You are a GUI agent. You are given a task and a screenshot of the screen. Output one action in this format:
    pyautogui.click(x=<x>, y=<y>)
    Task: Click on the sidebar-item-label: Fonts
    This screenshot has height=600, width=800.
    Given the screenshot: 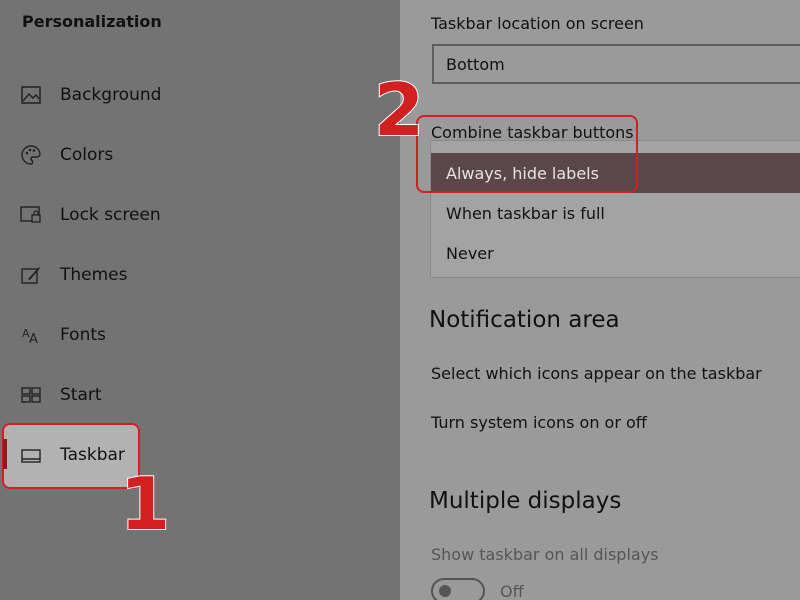 What is the action you would take?
    pyautogui.click(x=83, y=335)
    